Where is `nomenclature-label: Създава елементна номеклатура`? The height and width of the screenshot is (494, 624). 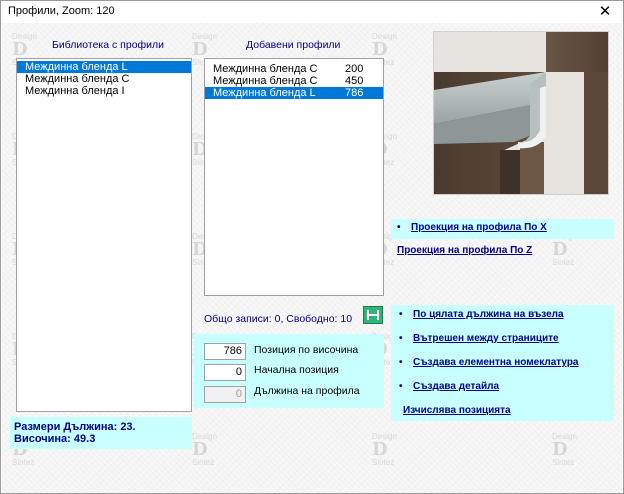
nomenclature-label: Създава елементна номеклатура is located at coordinates (496, 362).